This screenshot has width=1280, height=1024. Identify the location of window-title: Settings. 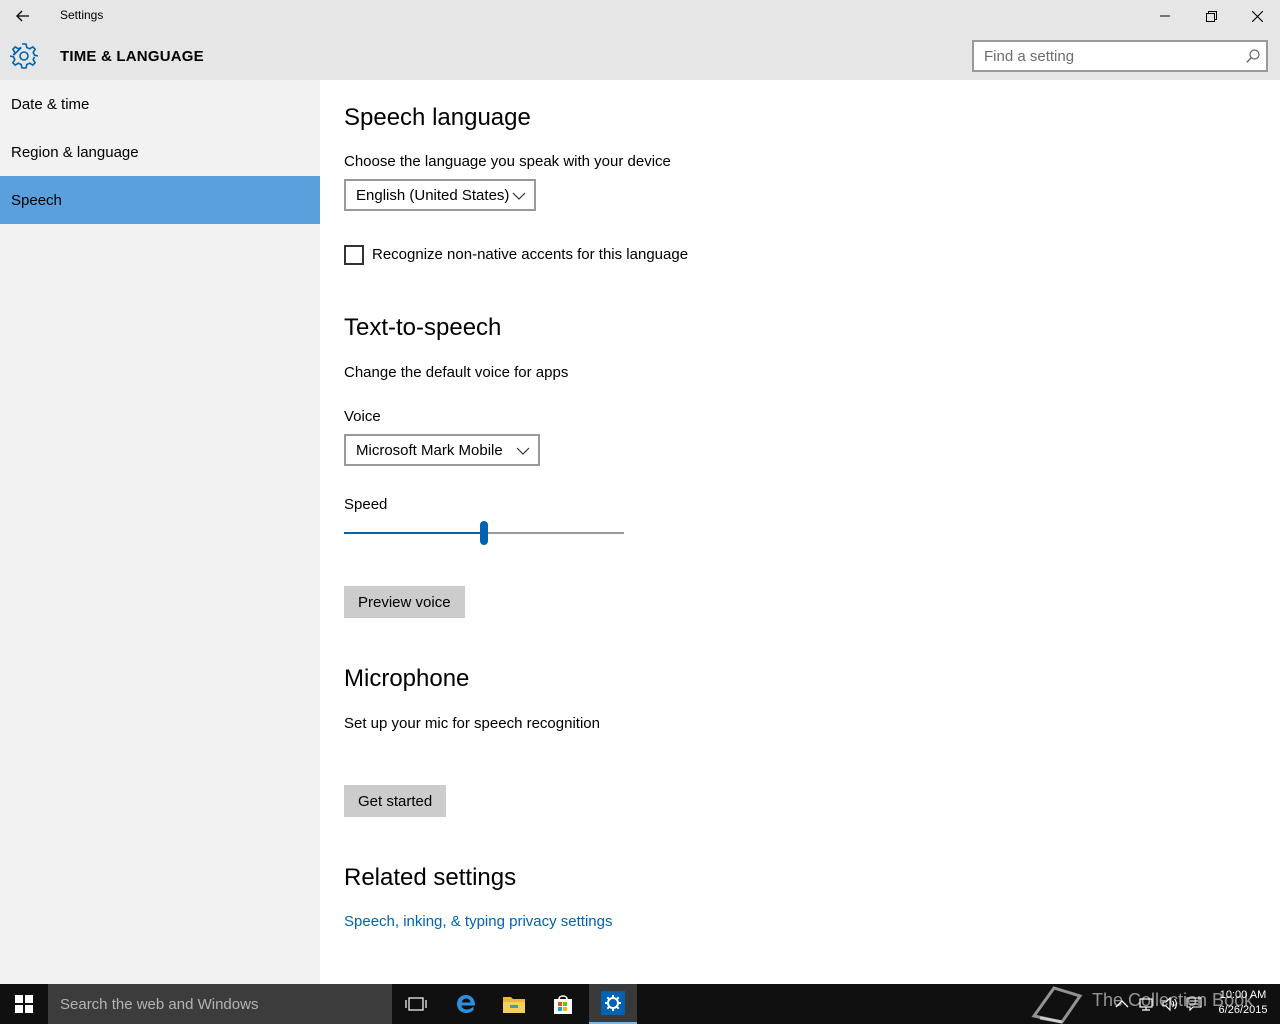
(82, 15).